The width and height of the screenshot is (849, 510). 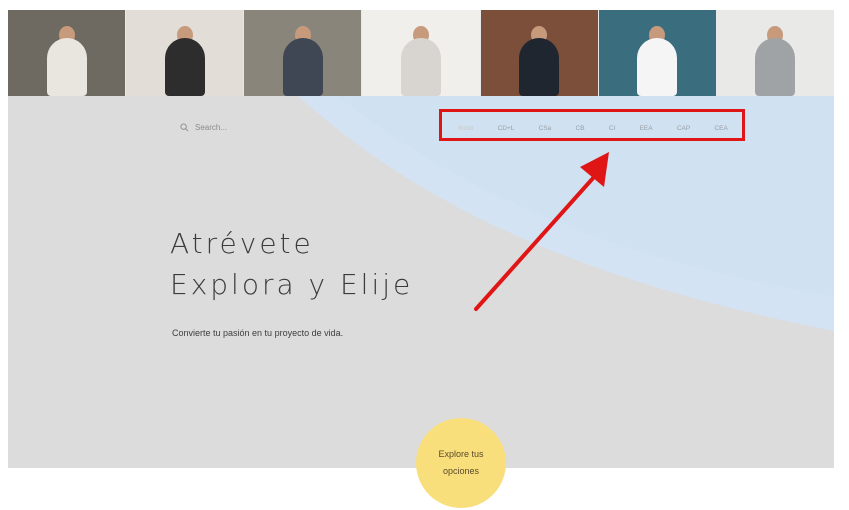 What do you see at coordinates (541, 231) in the screenshot?
I see `red-arrow-annotation` at bounding box center [541, 231].